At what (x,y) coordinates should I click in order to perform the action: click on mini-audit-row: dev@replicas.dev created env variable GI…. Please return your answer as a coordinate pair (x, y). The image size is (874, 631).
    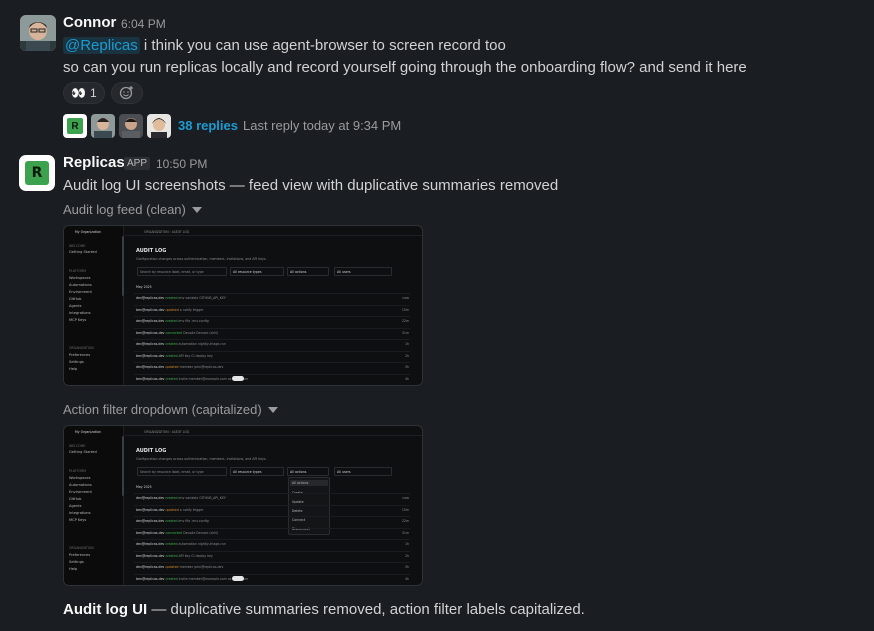
    Looking at the image, I should click on (181, 298).